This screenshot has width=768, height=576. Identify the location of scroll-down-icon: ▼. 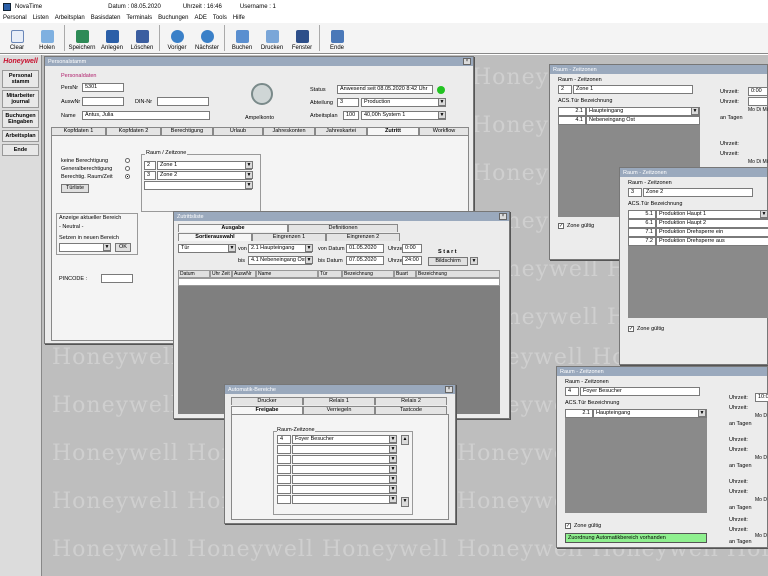
(405, 502).